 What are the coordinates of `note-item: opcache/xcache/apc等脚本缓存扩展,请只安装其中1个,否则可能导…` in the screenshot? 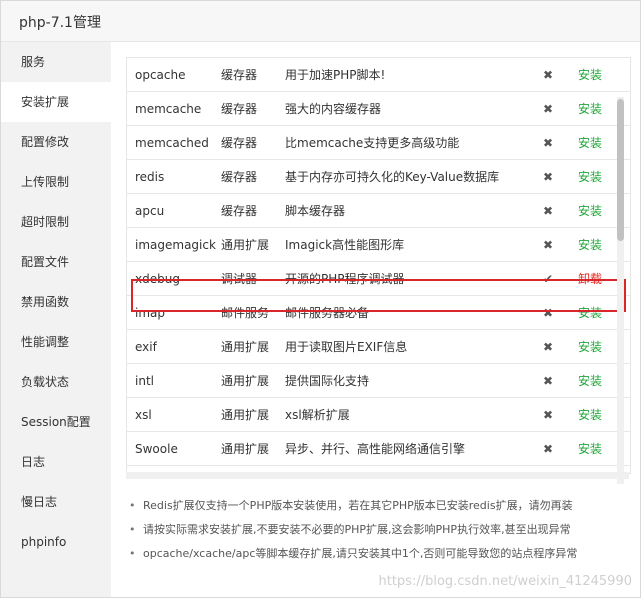 It's located at (375, 554).